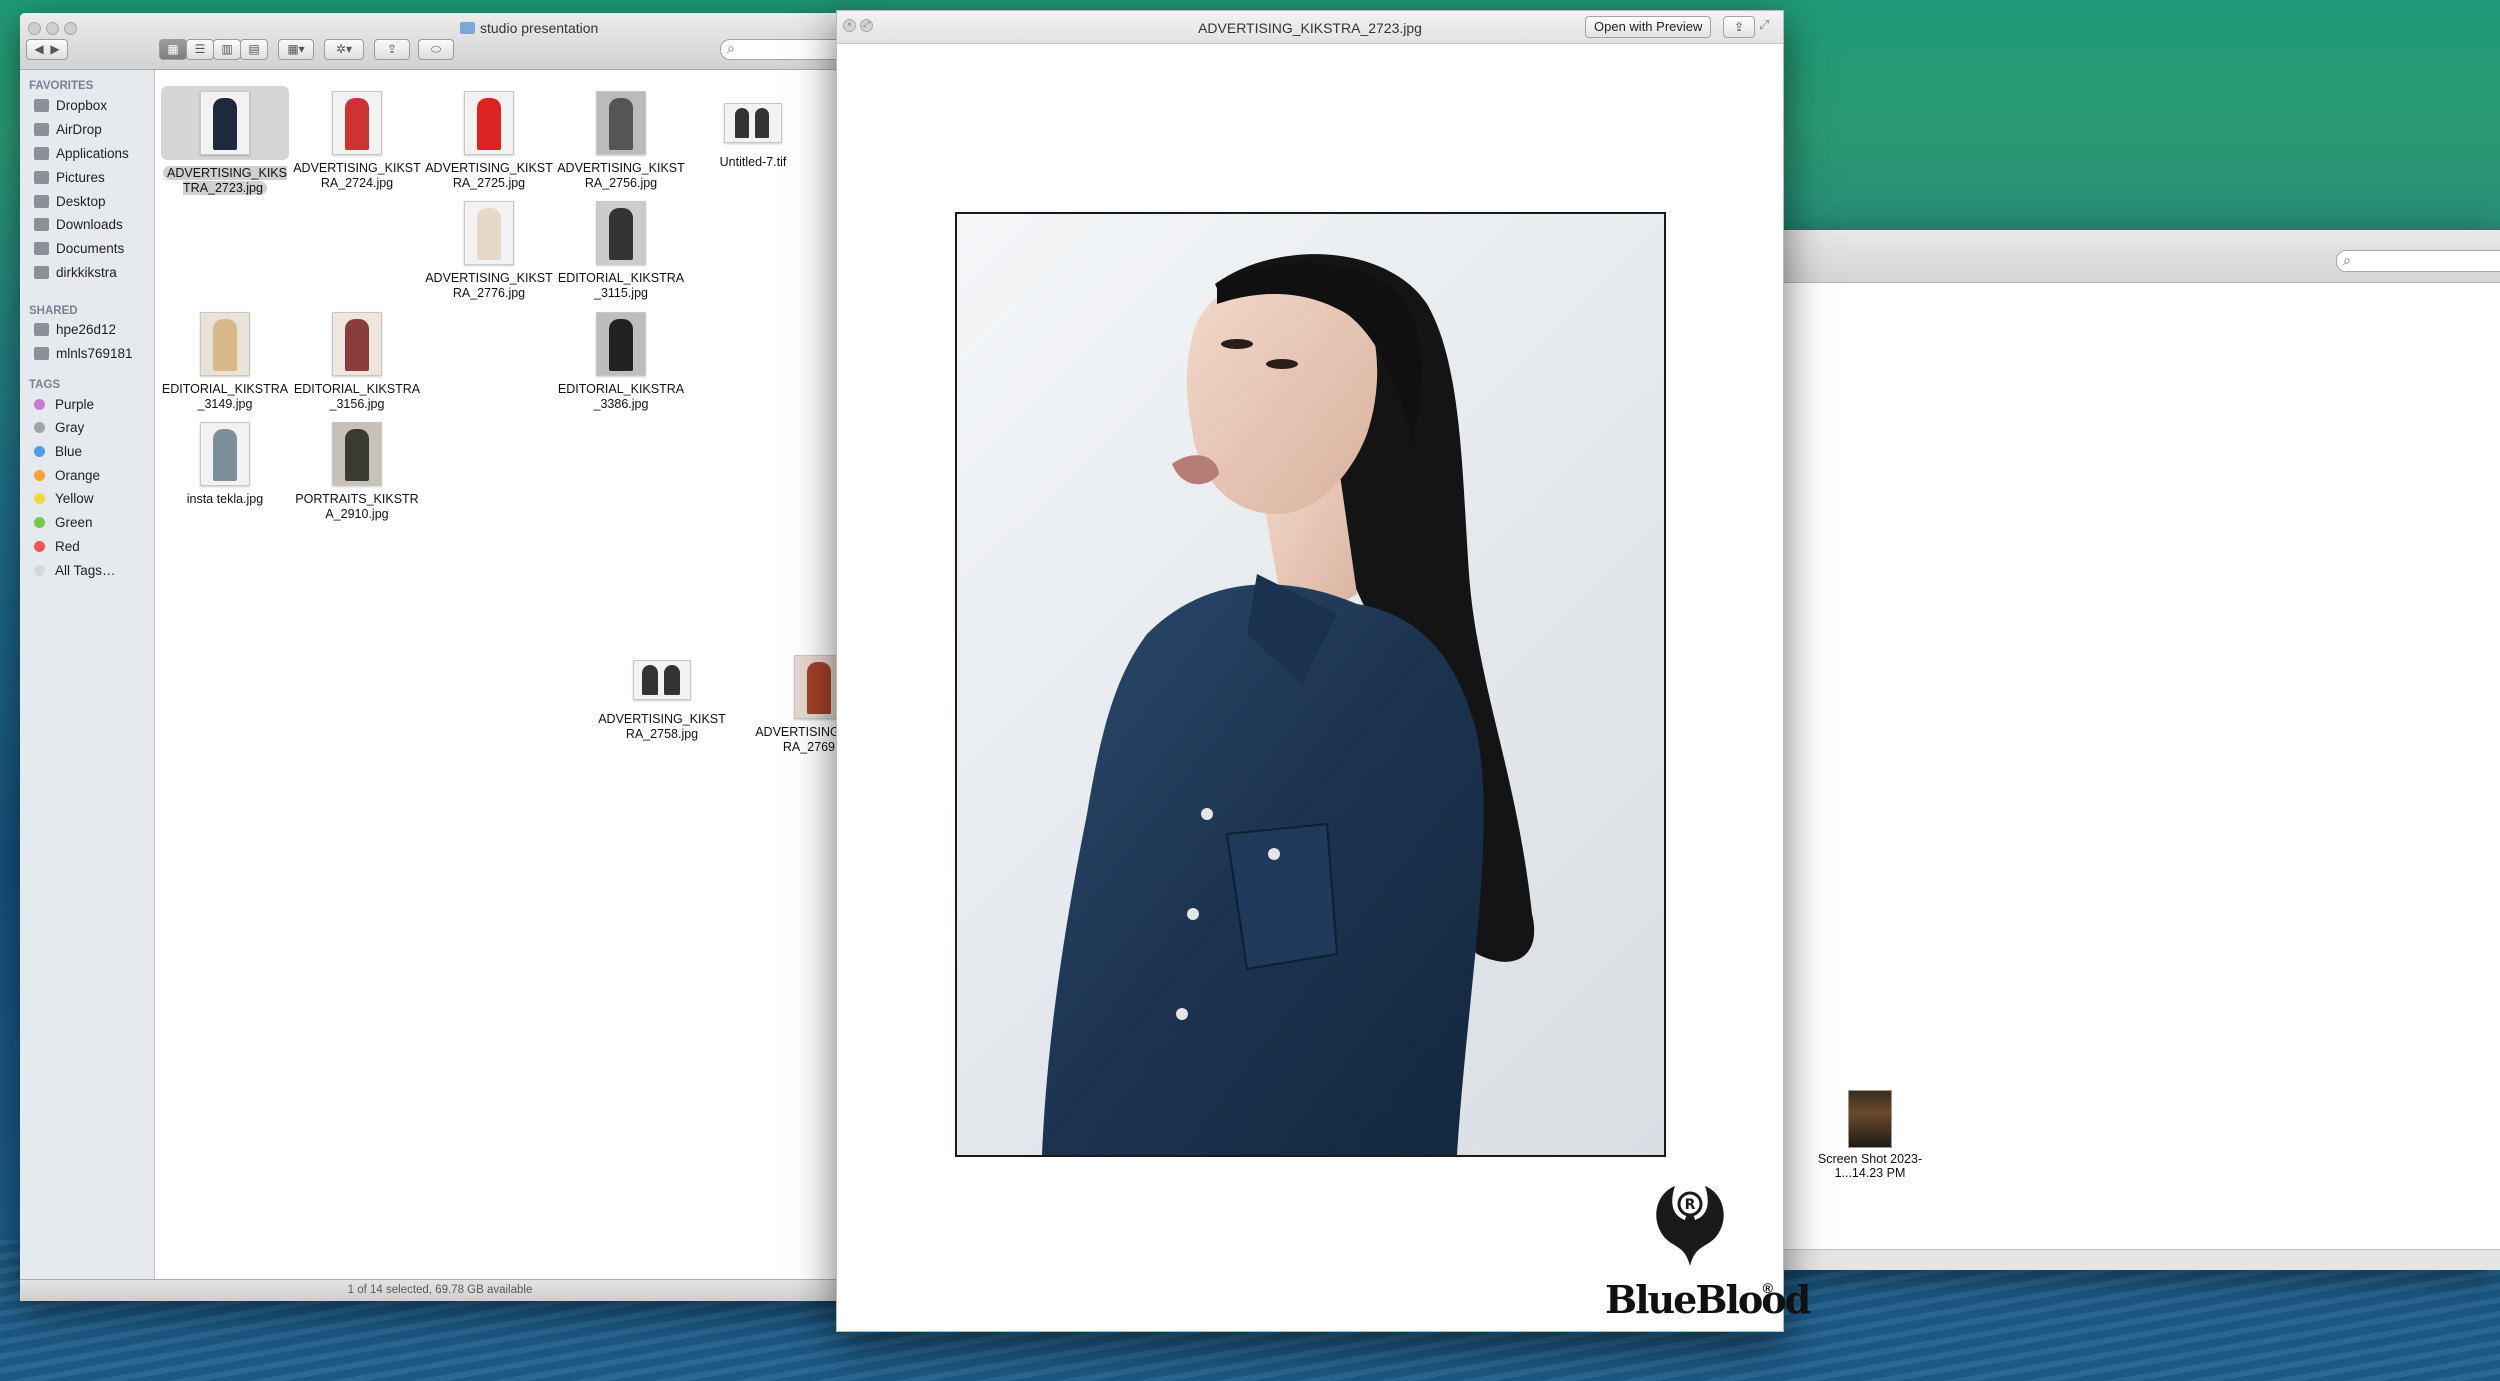  I want to click on action-button: ✲▾, so click(344, 49).